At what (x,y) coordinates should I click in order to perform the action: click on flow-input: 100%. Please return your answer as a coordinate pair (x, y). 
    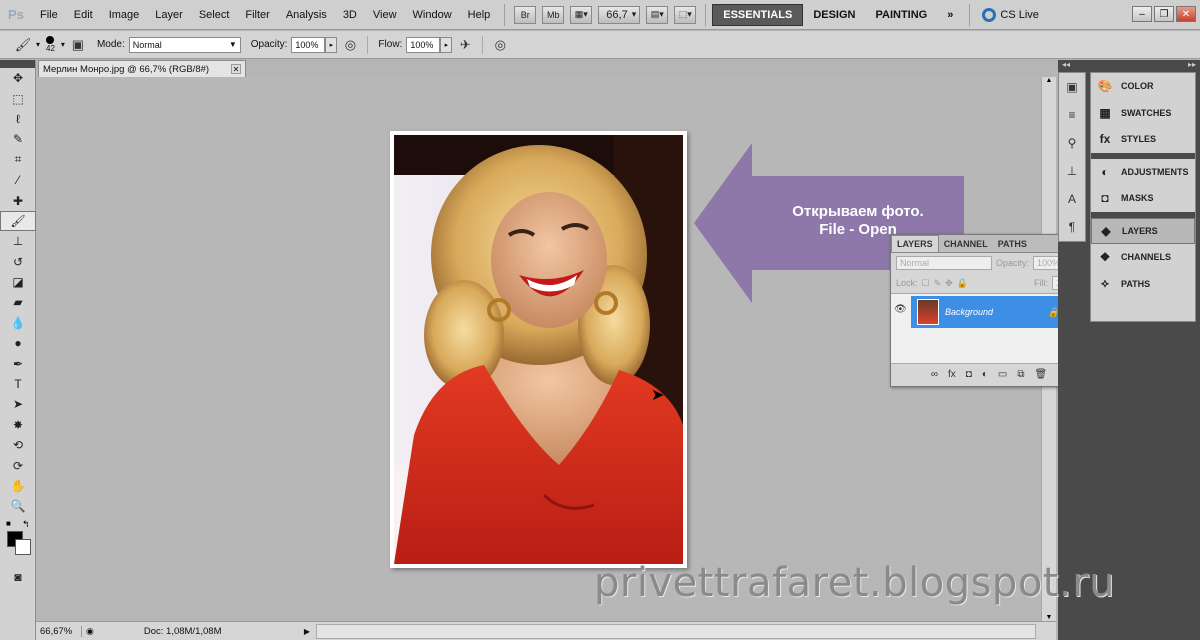
    Looking at the image, I should click on (423, 44).